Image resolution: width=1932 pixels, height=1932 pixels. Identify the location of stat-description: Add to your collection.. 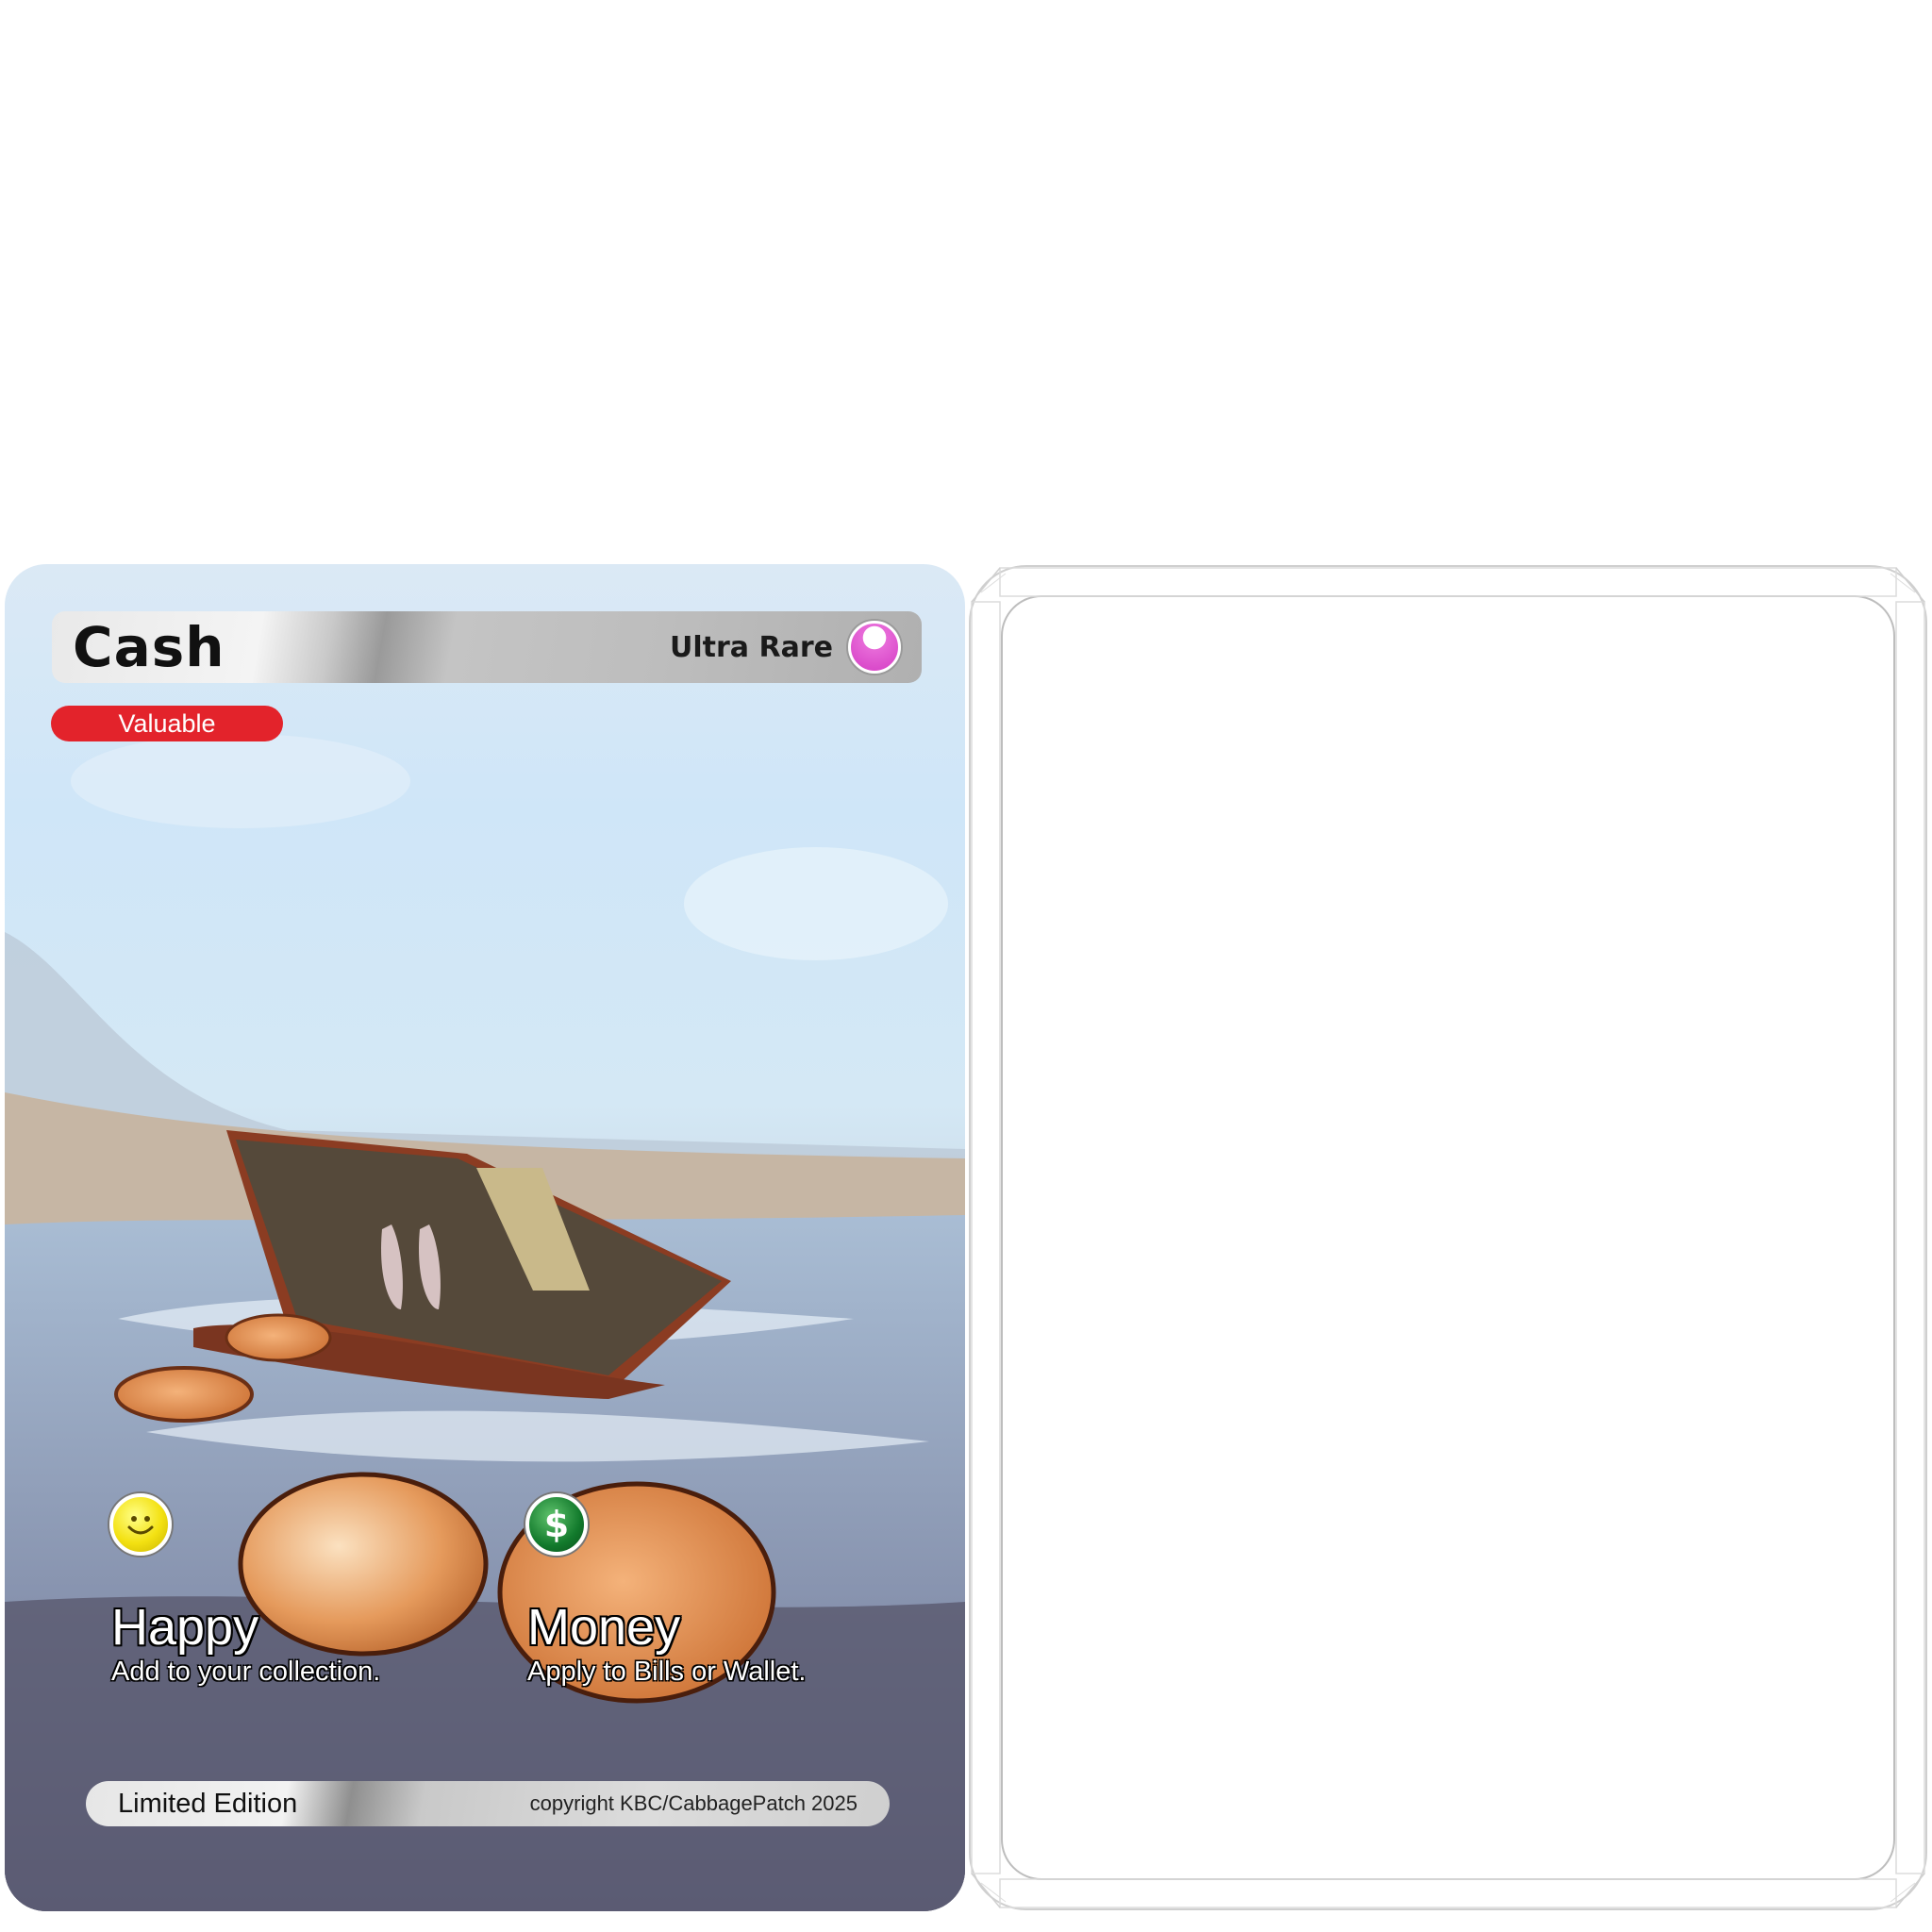
(246, 1672).